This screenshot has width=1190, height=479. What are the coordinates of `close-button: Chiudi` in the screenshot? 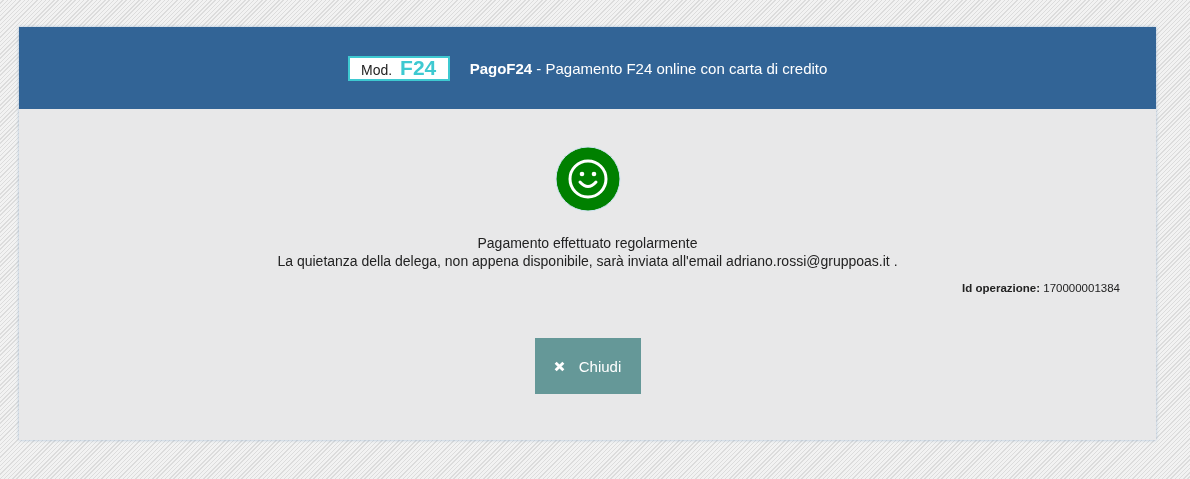 It's located at (587, 366).